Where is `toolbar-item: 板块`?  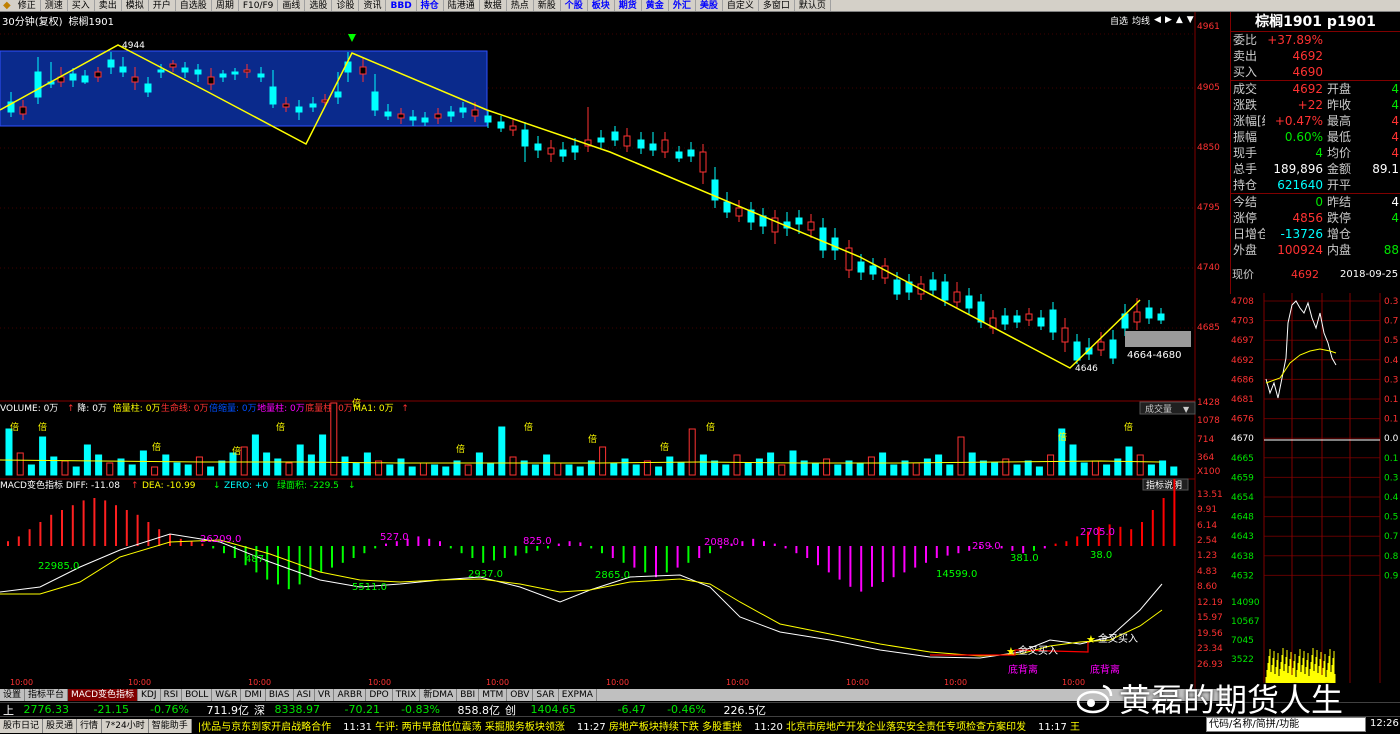
toolbar-item: 板块 is located at coordinates (601, 5).